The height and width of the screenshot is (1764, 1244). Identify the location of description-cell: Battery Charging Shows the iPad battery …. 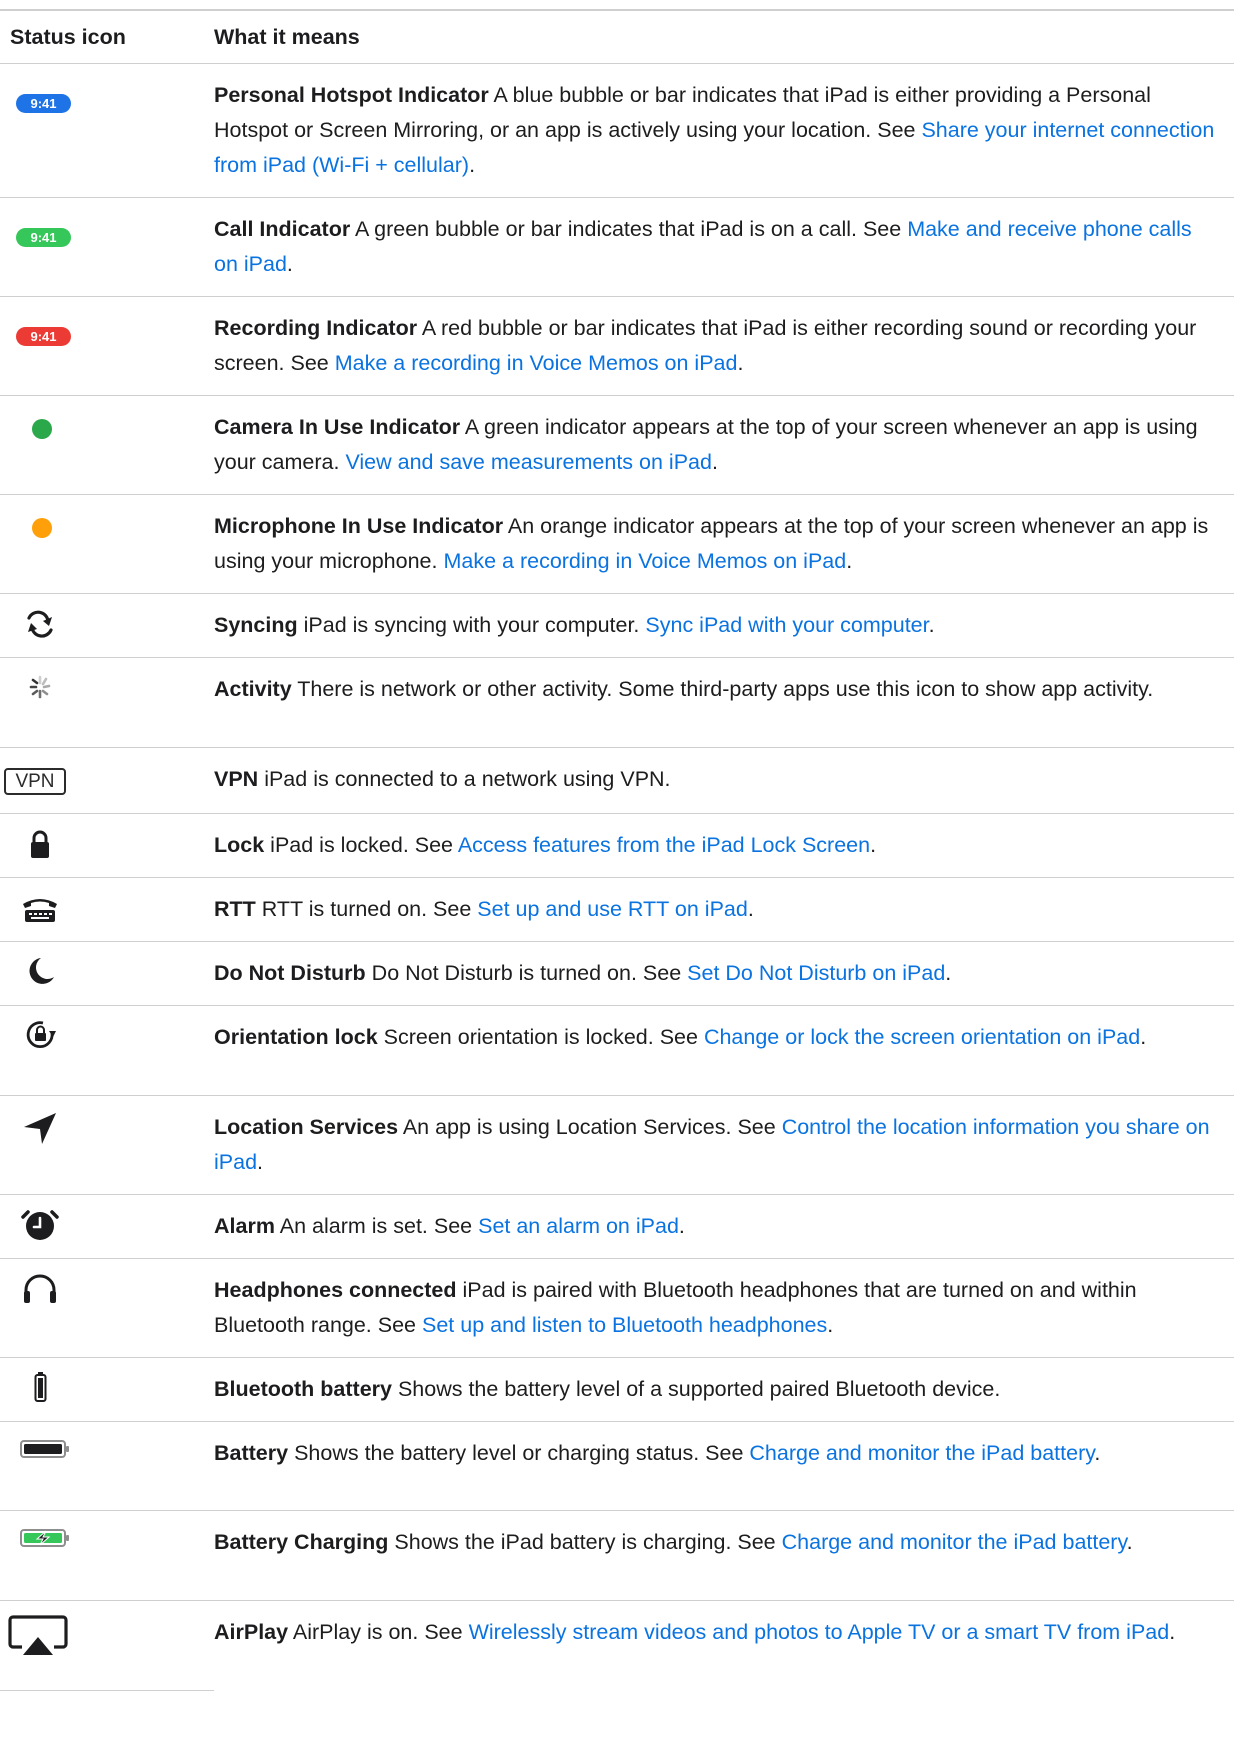
(724, 1555).